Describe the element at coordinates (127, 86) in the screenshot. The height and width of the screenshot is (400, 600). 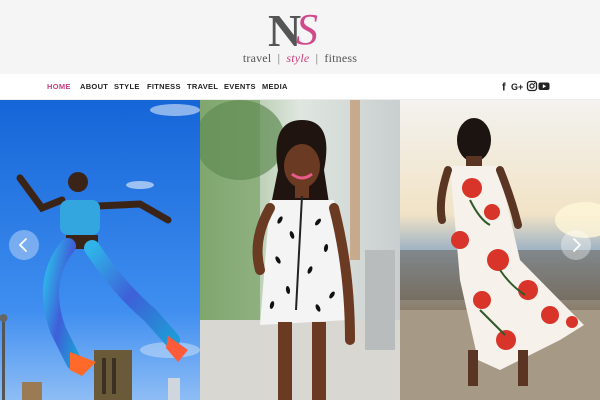
I see `nav-style: STYLE` at that location.